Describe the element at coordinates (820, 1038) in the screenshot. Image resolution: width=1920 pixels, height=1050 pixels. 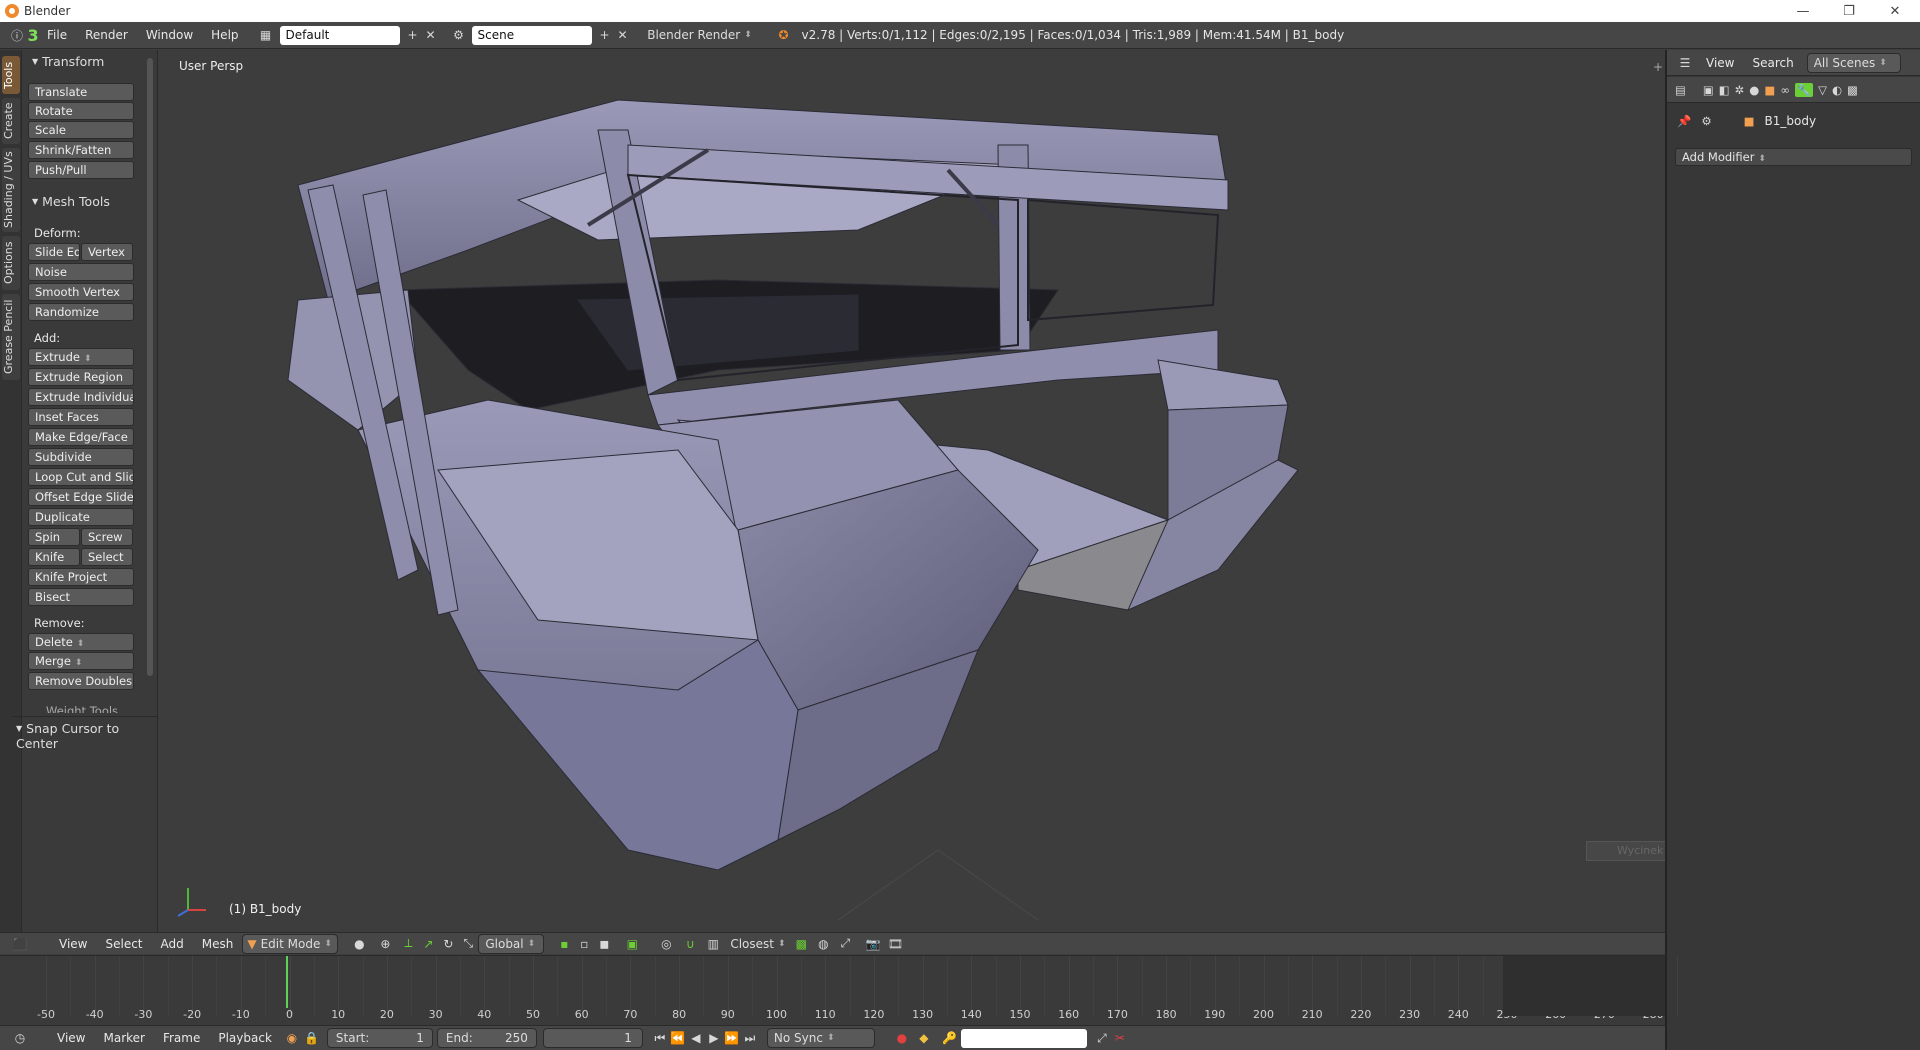
I see `sync-select: No Sync` at that location.